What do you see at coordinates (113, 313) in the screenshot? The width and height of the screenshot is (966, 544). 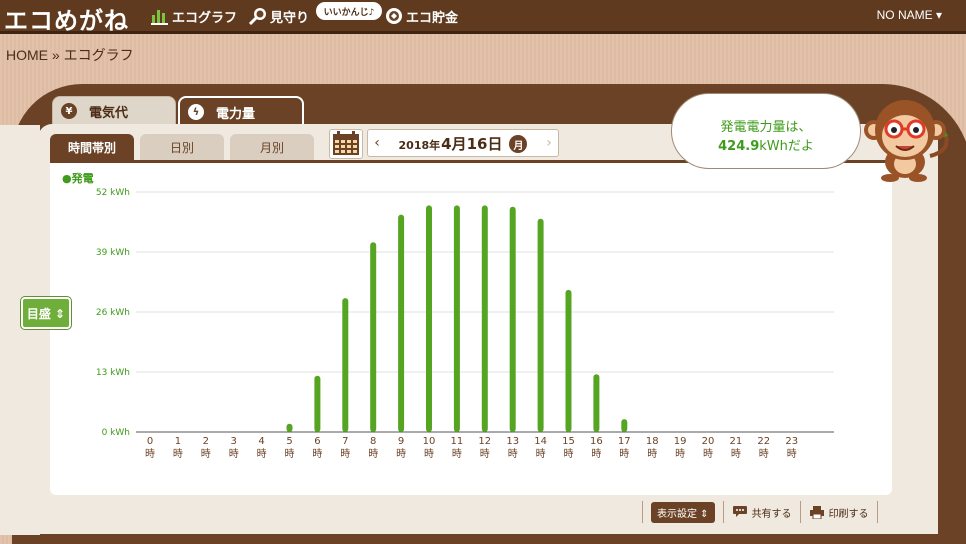 I see `y-tick-label: 26 kWh` at bounding box center [113, 313].